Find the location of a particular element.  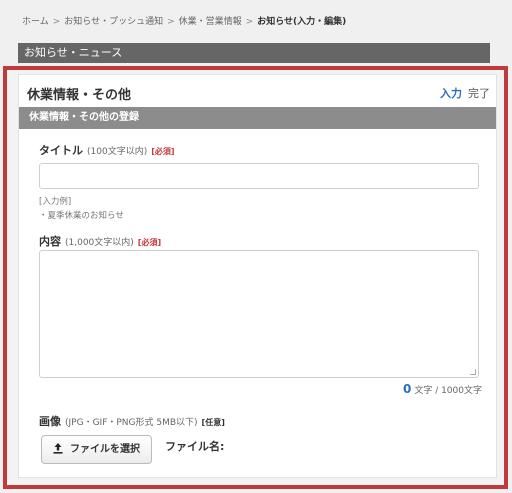

breadcrumb-notifications: お知らせ・プッシュ通知 is located at coordinates (113, 22).